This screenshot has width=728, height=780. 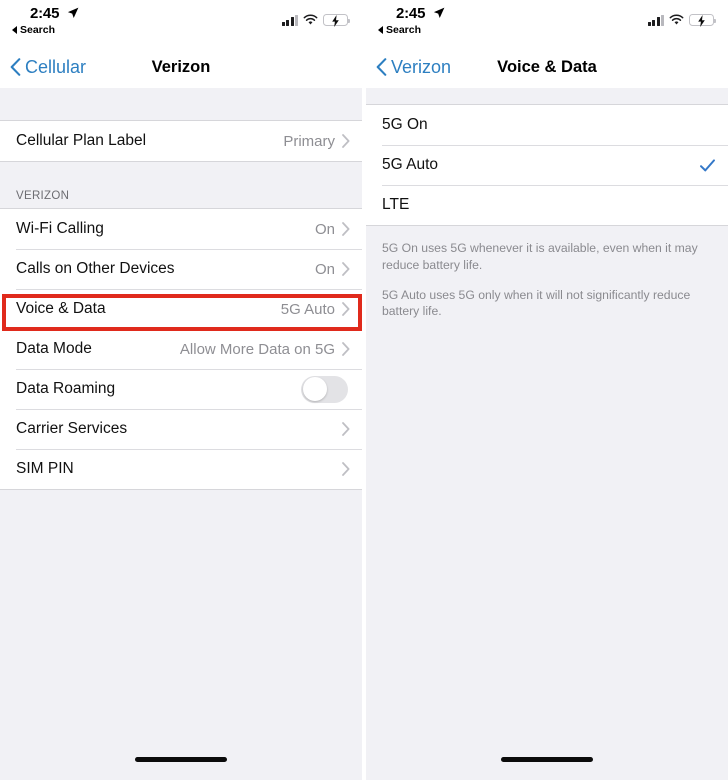 I want to click on page-title-right: Voice & Data, so click(x=547, y=66).